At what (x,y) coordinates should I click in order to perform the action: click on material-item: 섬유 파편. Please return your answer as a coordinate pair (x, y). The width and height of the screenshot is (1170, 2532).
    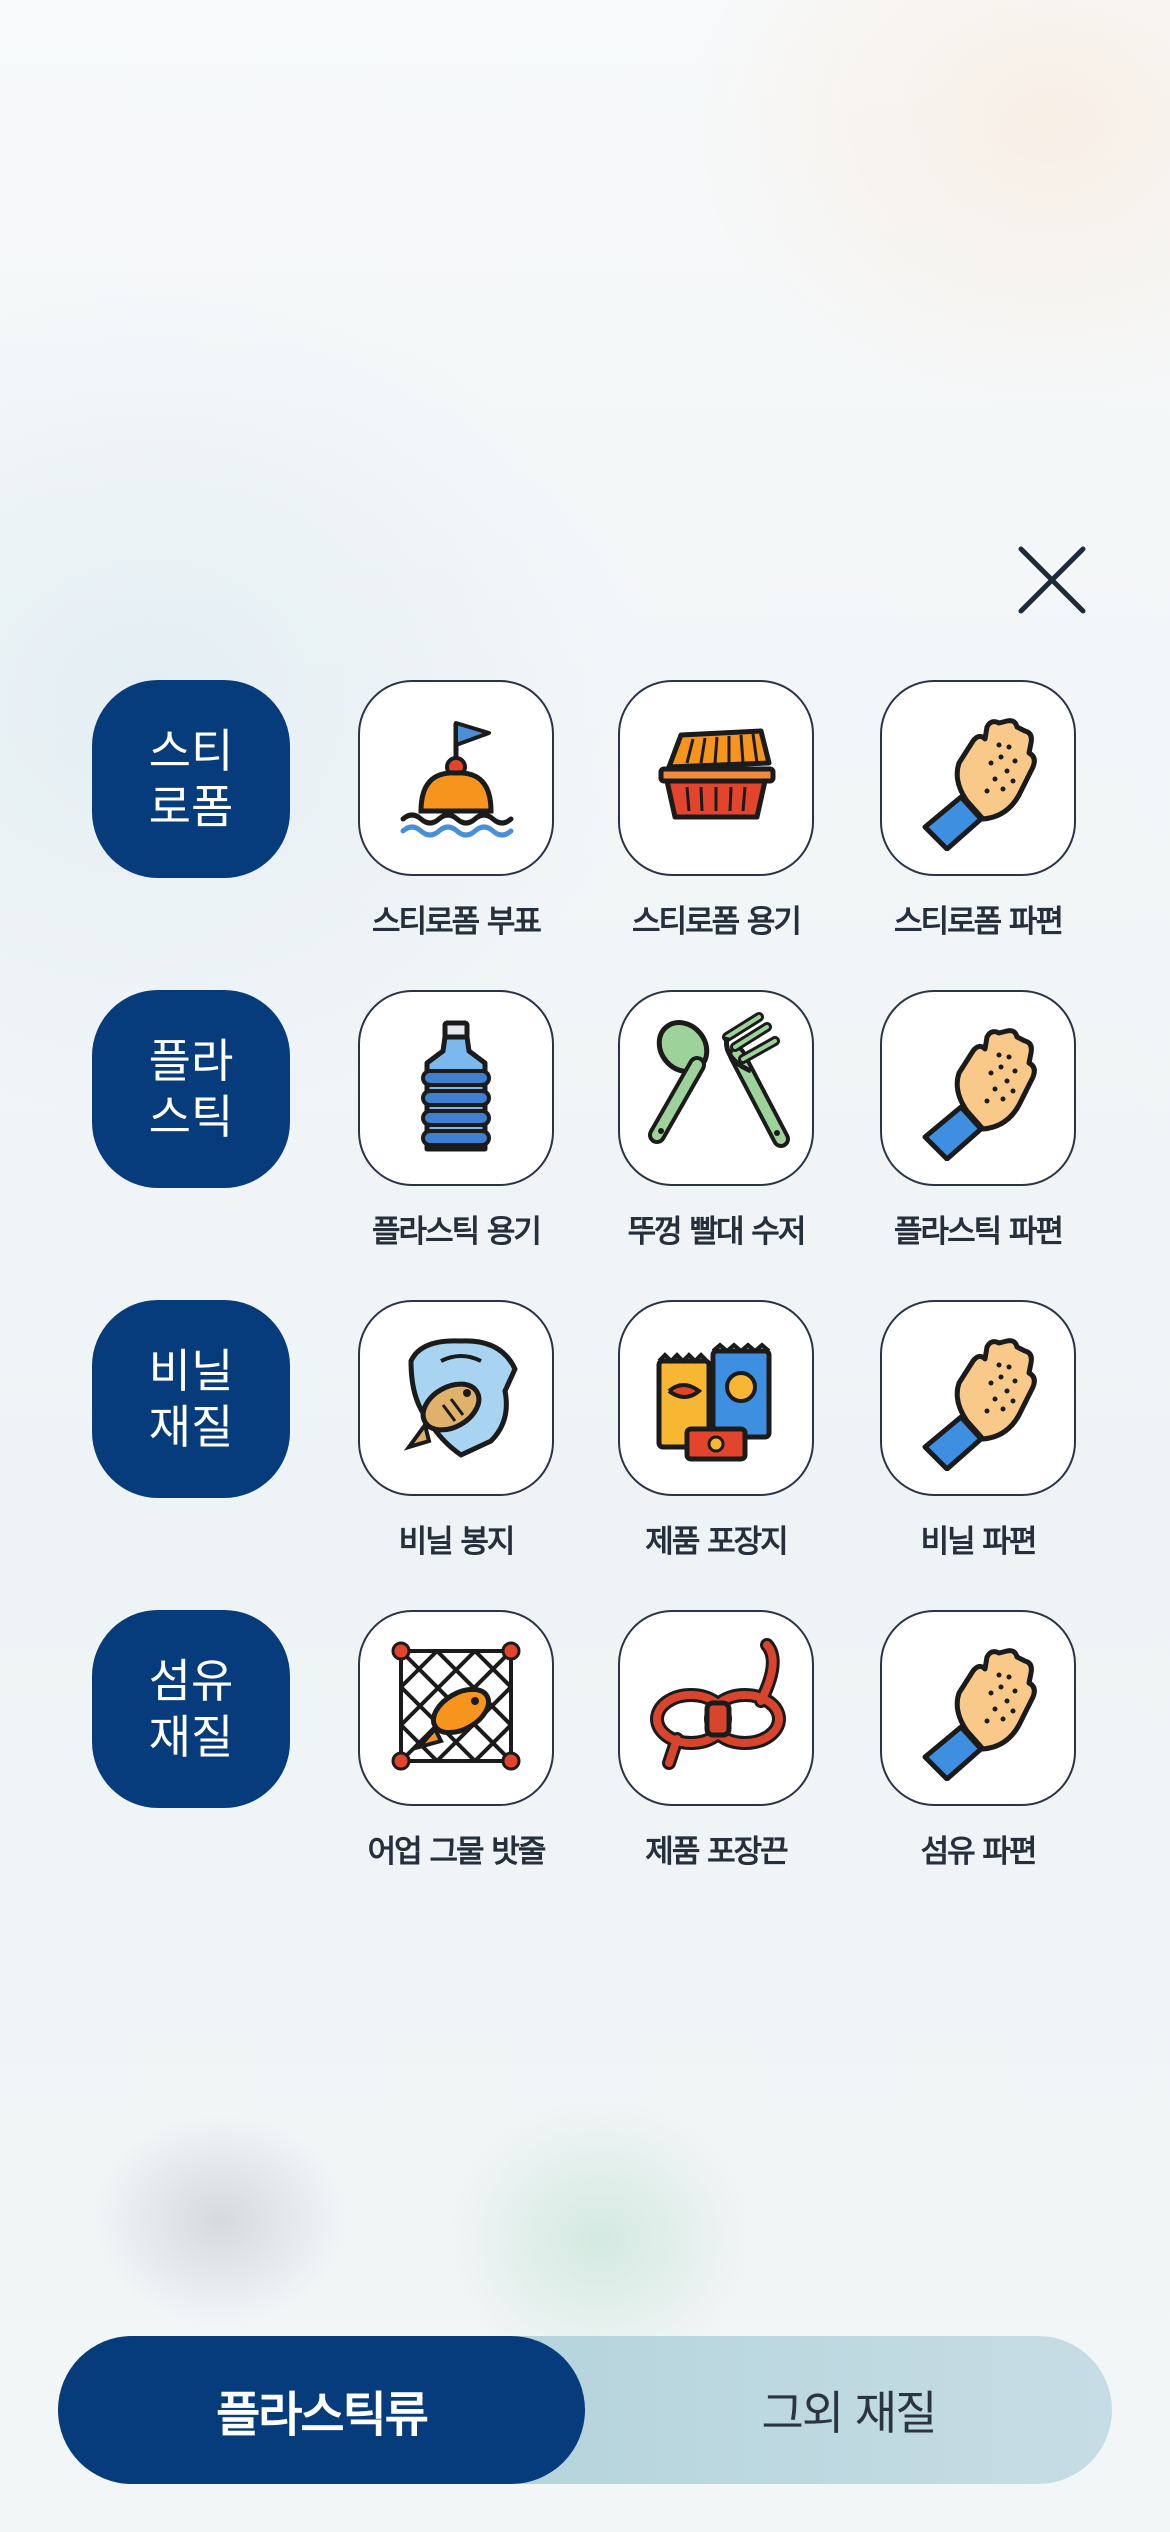
    Looking at the image, I should click on (978, 1745).